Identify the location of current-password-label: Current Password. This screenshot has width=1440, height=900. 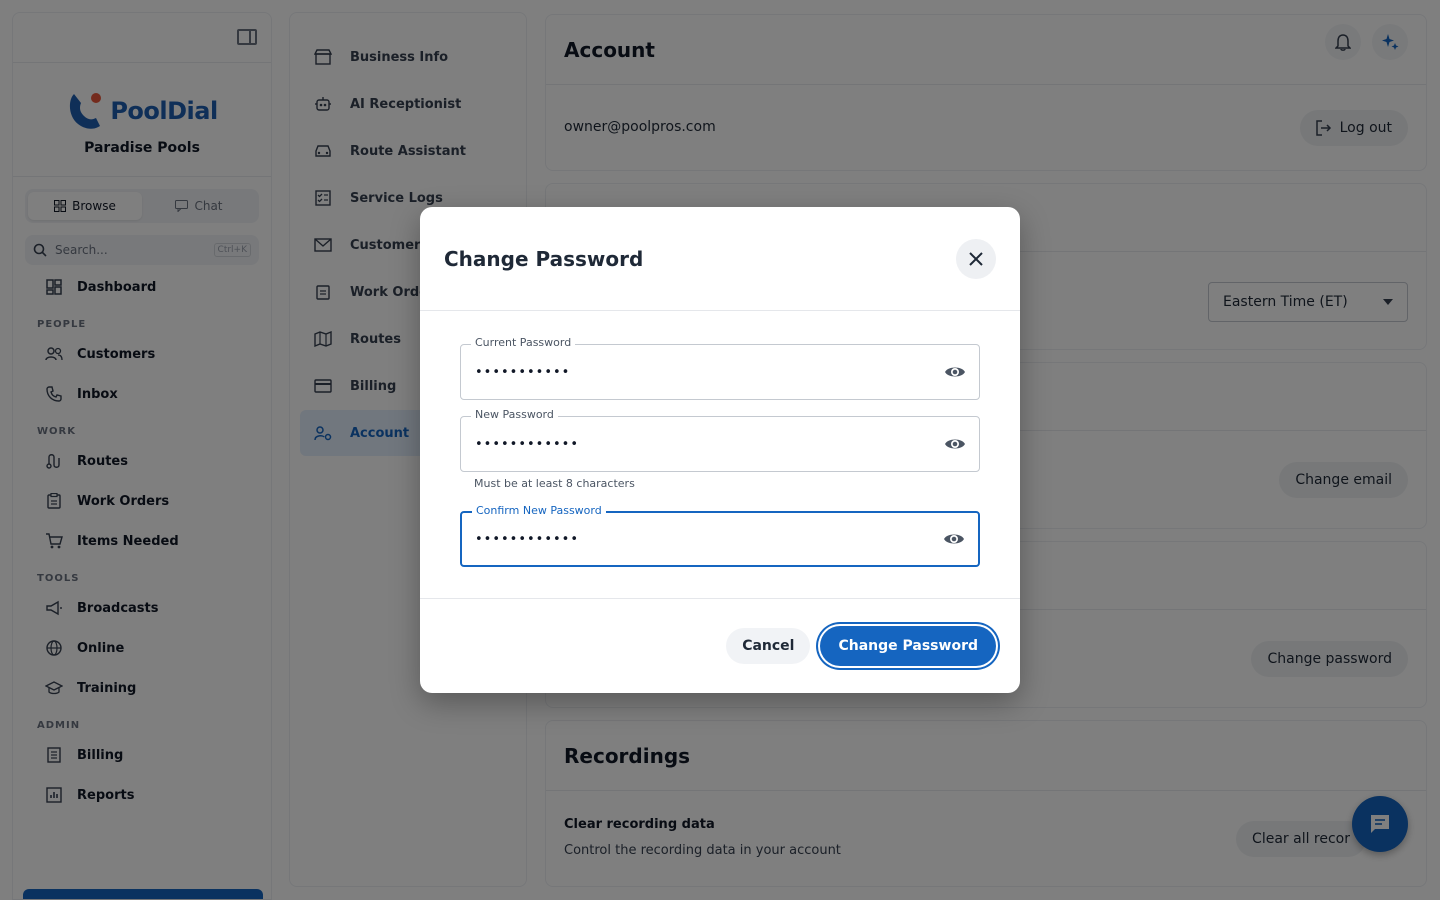
(523, 342).